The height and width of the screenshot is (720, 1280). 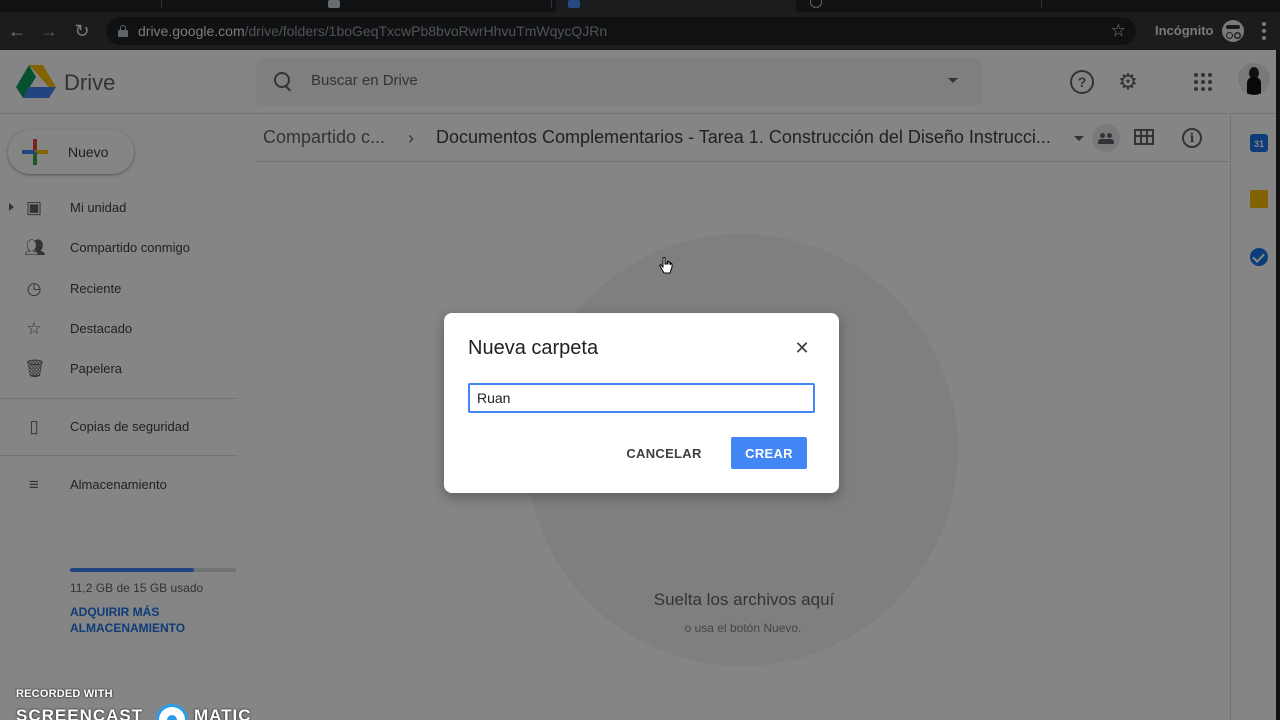 What do you see at coordinates (172, 712) in the screenshot?
I see `screencast-logo-icon` at bounding box center [172, 712].